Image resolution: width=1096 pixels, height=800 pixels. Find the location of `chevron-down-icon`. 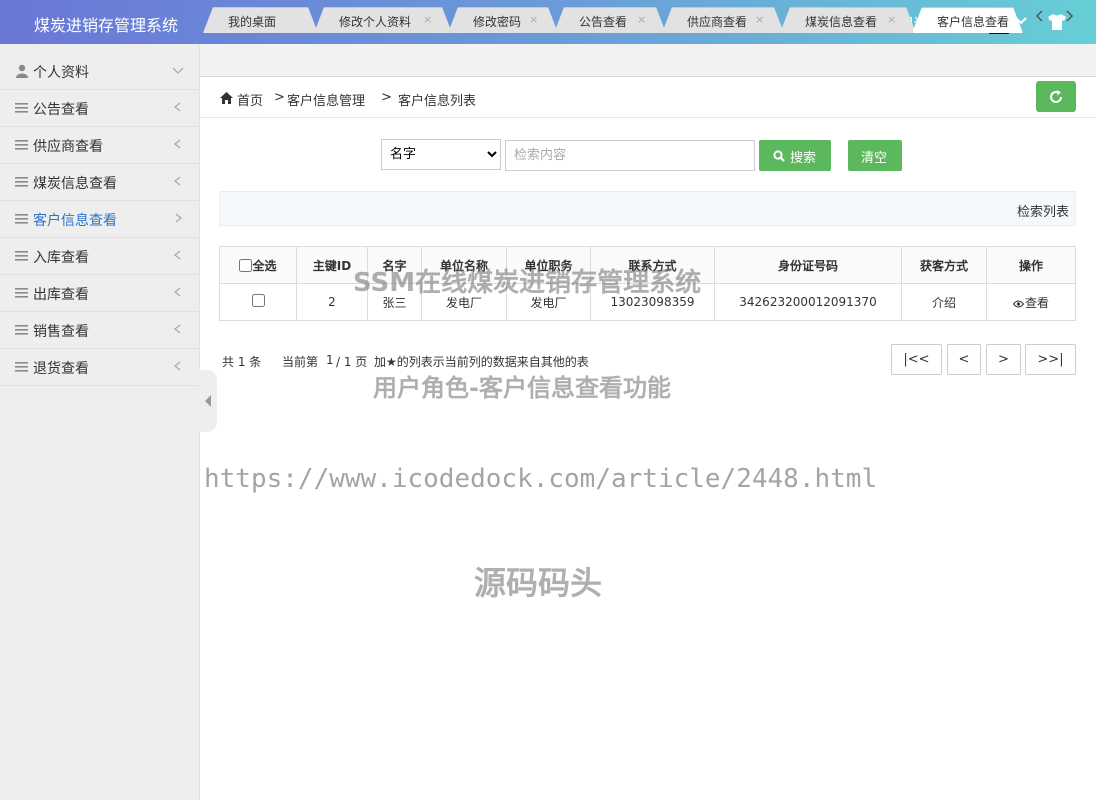

chevron-down-icon is located at coordinates (178, 70).